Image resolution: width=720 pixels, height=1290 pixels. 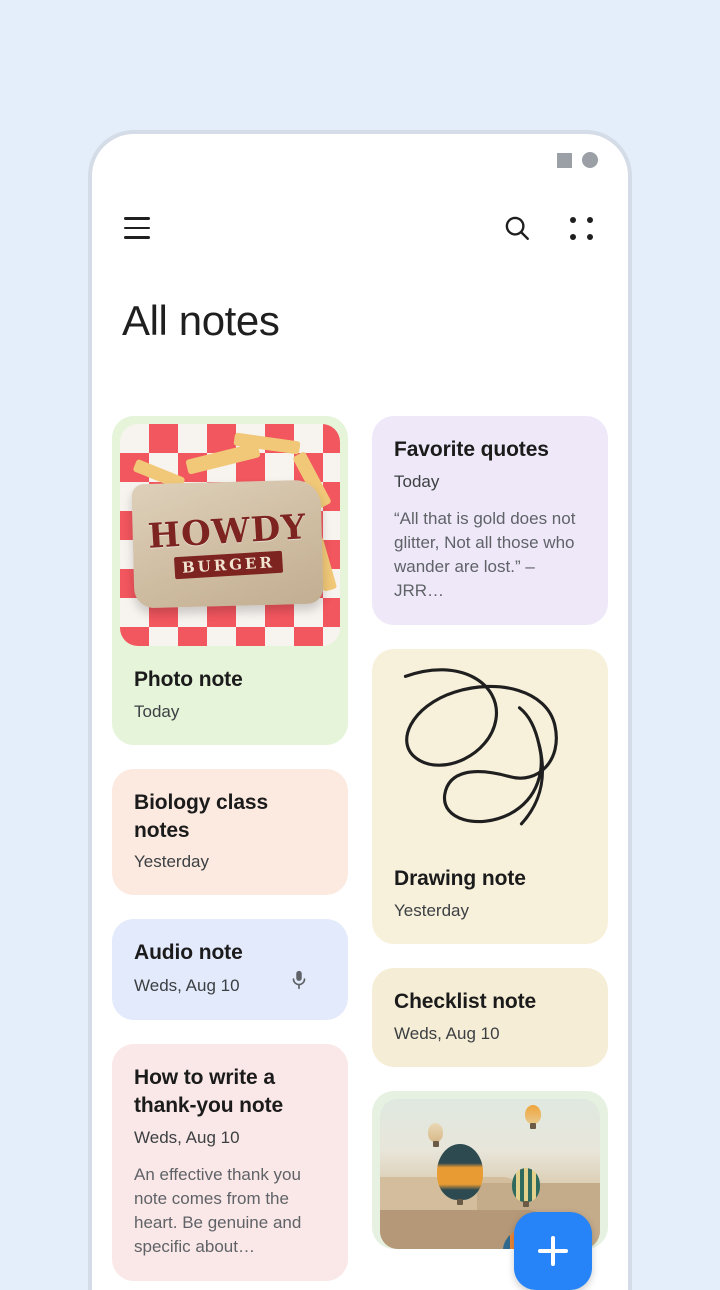 I want to click on note-card-checklist-note: Checklist note Weds, Aug 10, so click(x=490, y=1017).